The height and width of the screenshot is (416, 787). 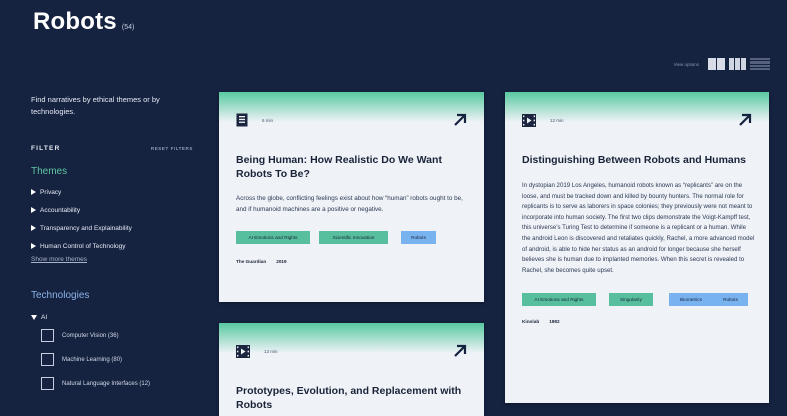 I want to click on reading-time: 6 min, so click(x=268, y=120).